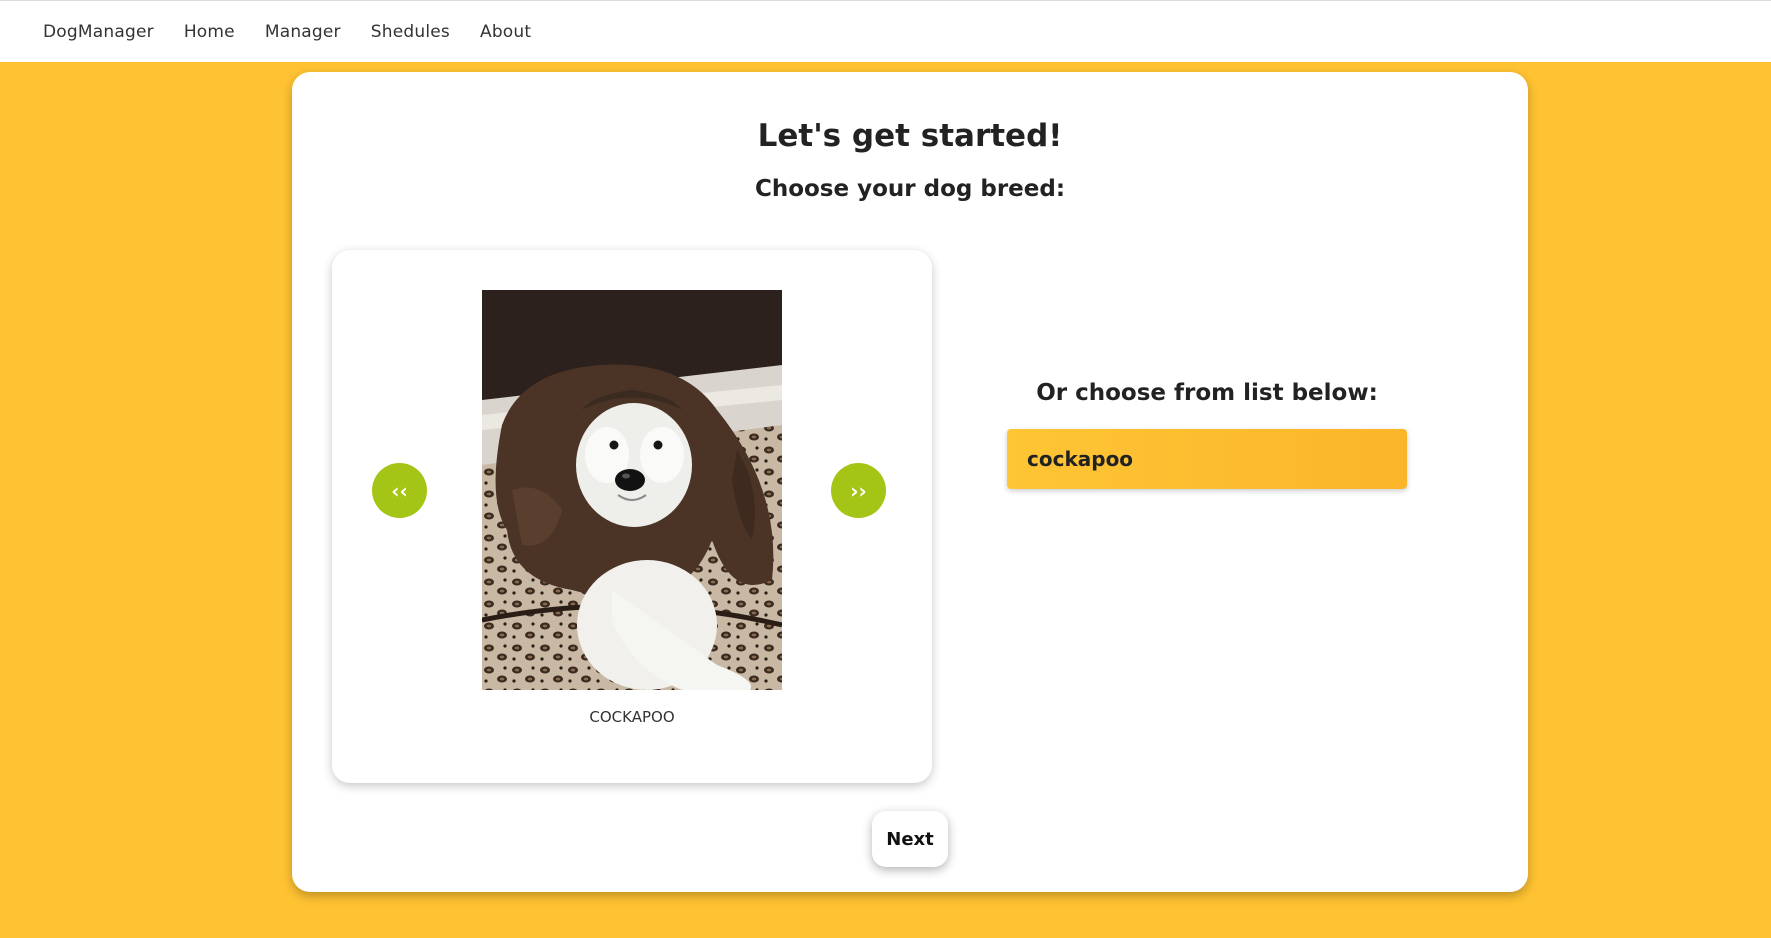  I want to click on page-title: Let's get started!, so click(910, 136).